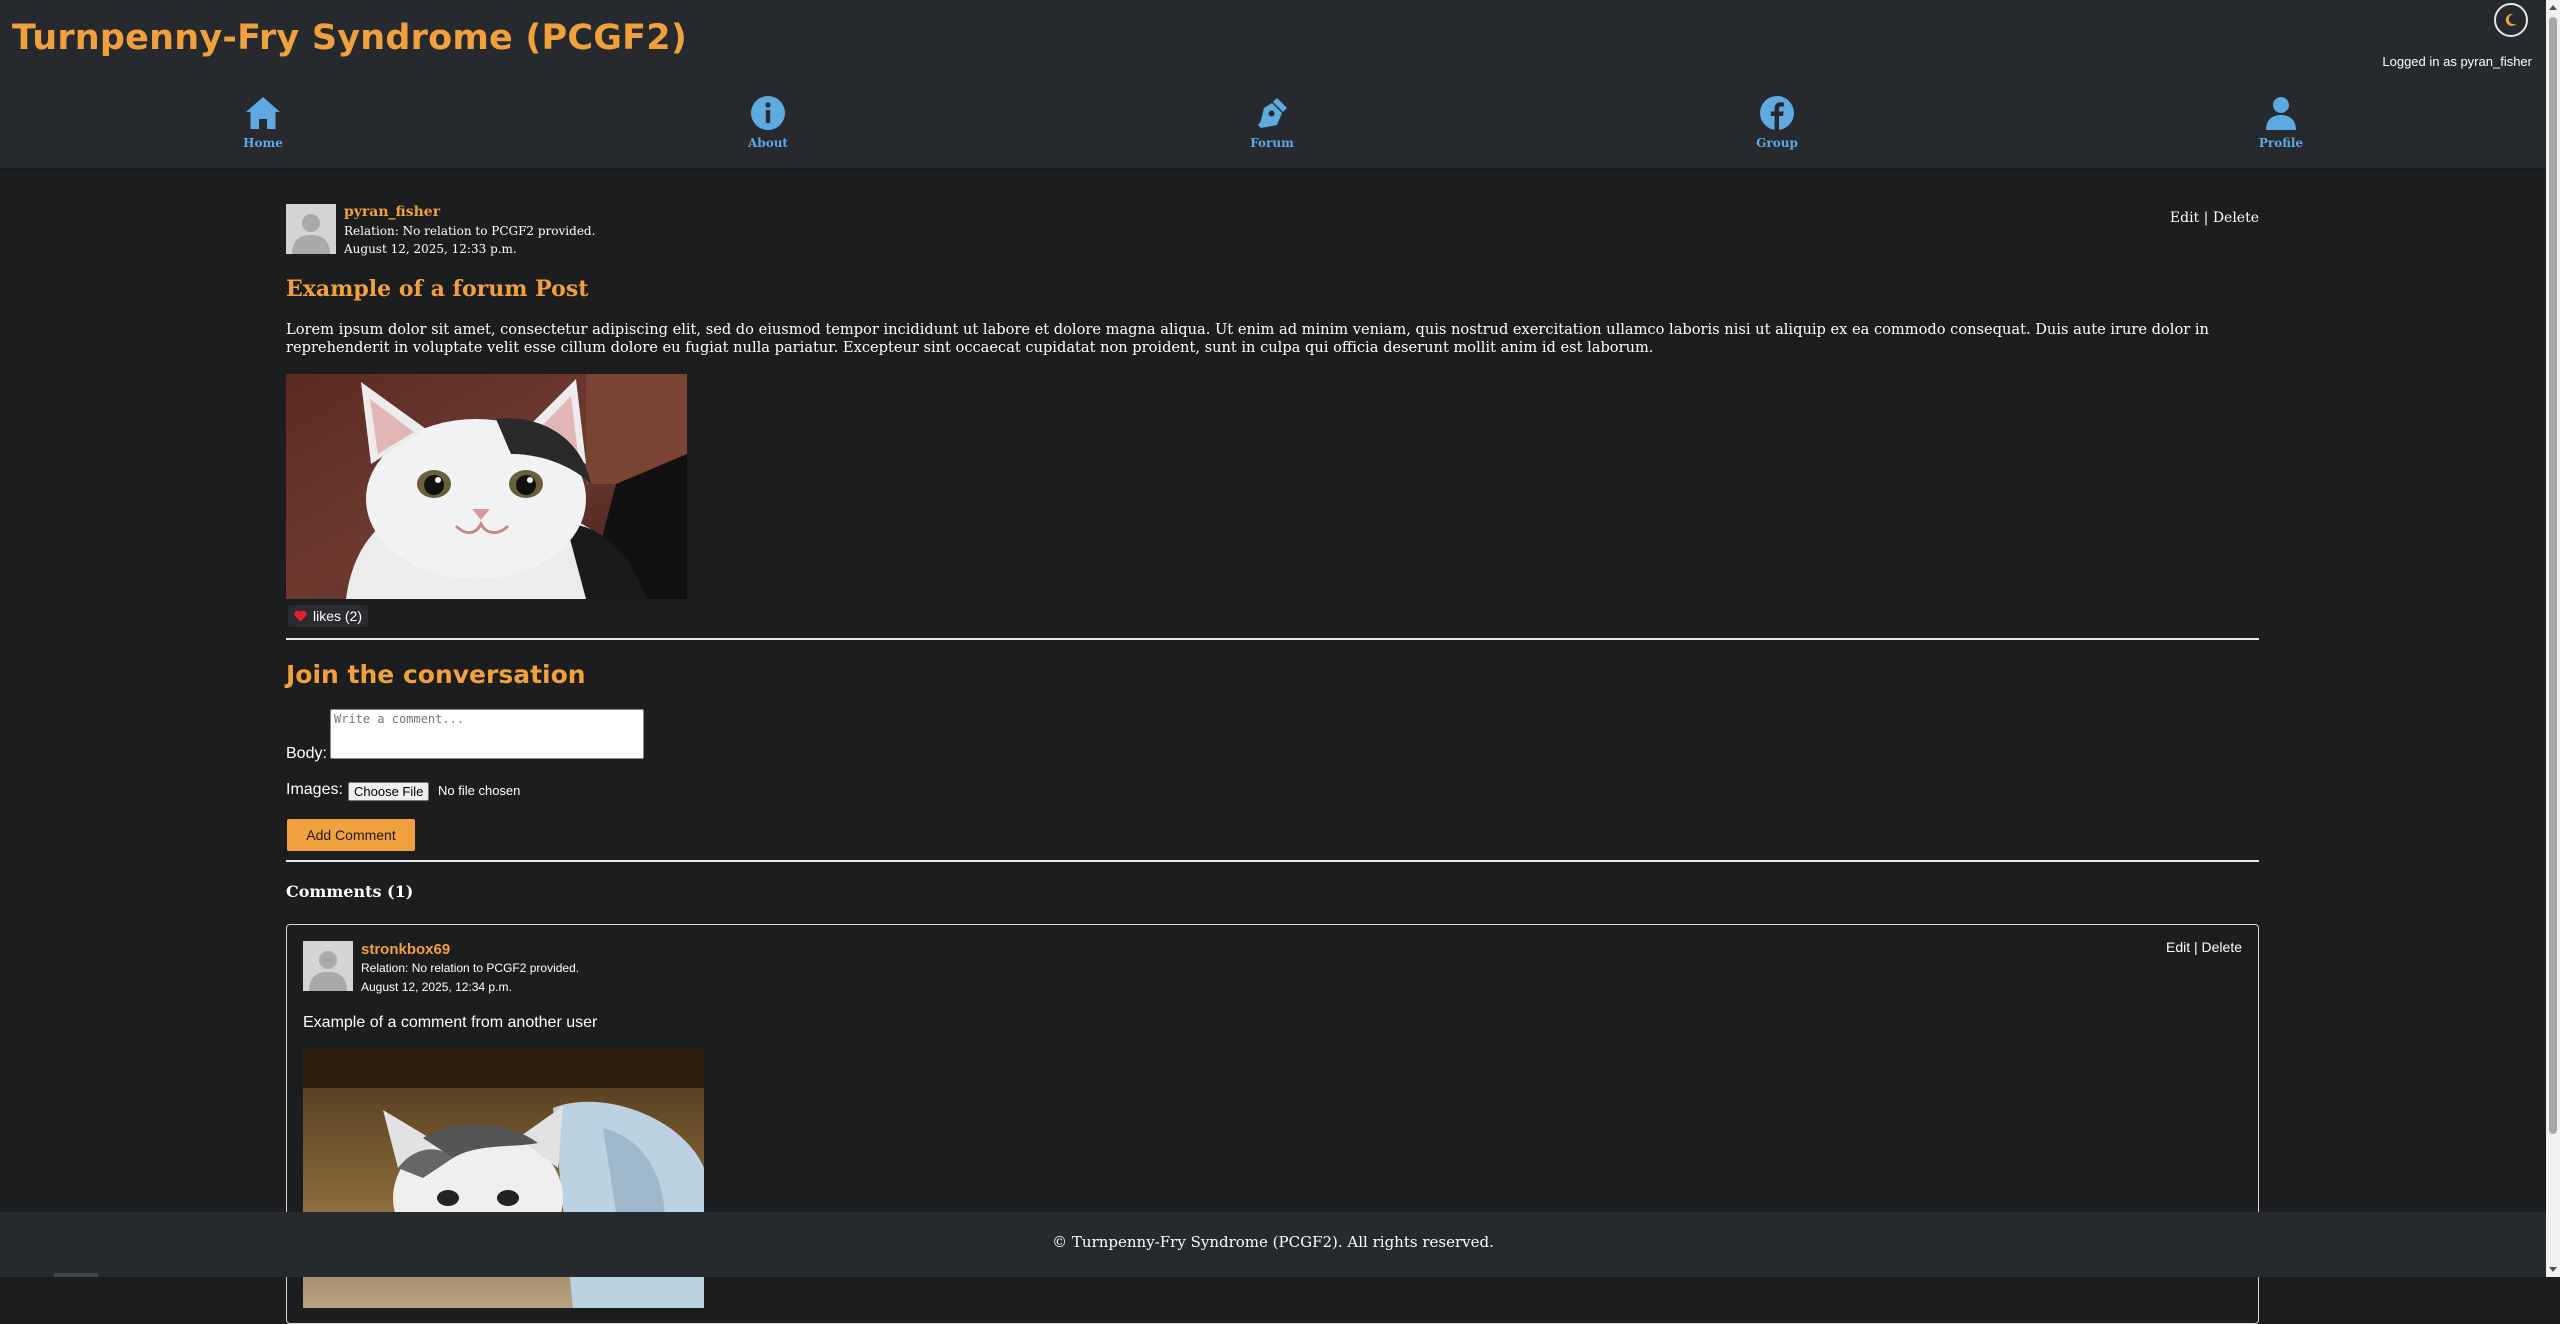 The width and height of the screenshot is (2560, 1324). I want to click on post-title: Example of a forum Post, so click(437, 289).